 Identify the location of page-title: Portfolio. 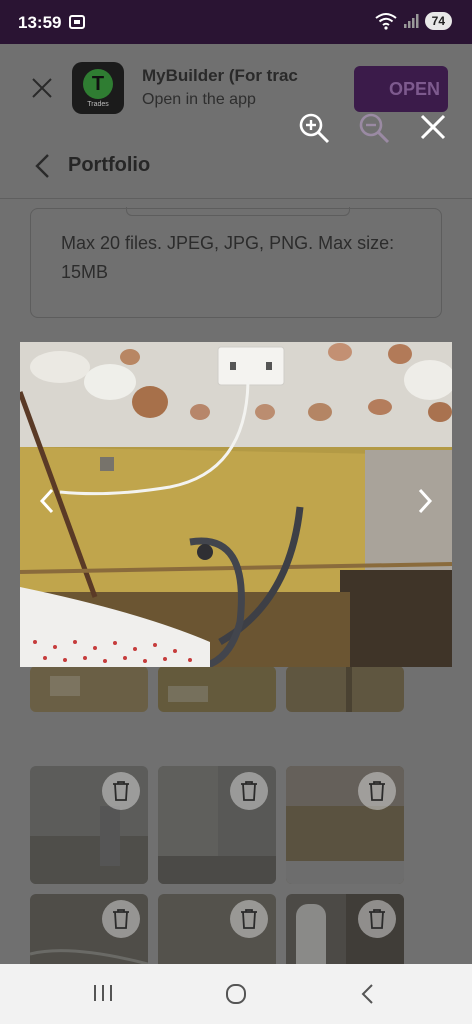
(109, 165).